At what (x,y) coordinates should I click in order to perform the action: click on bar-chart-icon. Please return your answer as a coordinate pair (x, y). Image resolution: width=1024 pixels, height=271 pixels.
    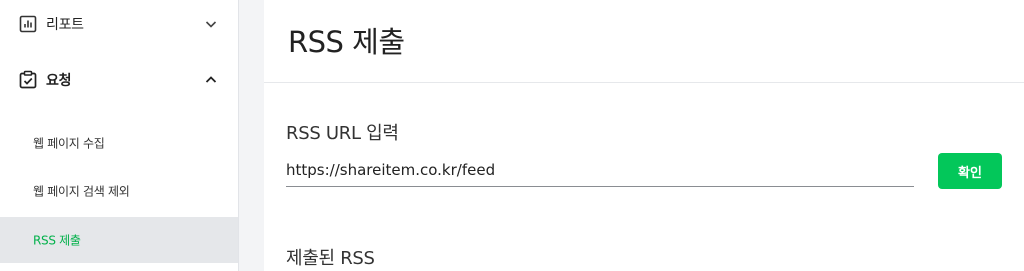
    Looking at the image, I should click on (28, 24).